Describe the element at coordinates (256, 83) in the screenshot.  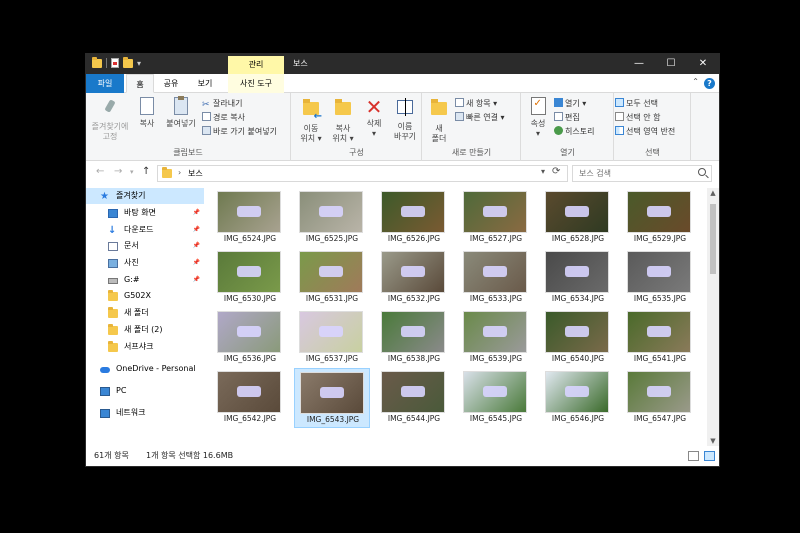
I see `tab-picture-tools: 사진 도구` at that location.